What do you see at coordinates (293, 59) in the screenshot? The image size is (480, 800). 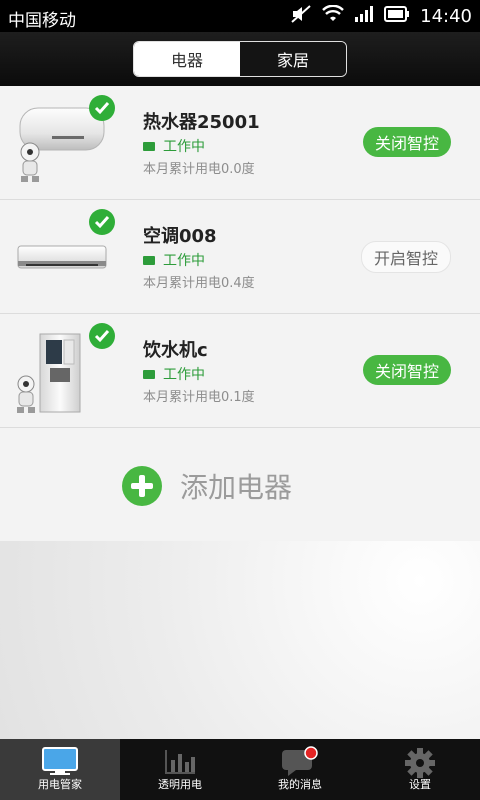 I see `tab-home: 家居` at bounding box center [293, 59].